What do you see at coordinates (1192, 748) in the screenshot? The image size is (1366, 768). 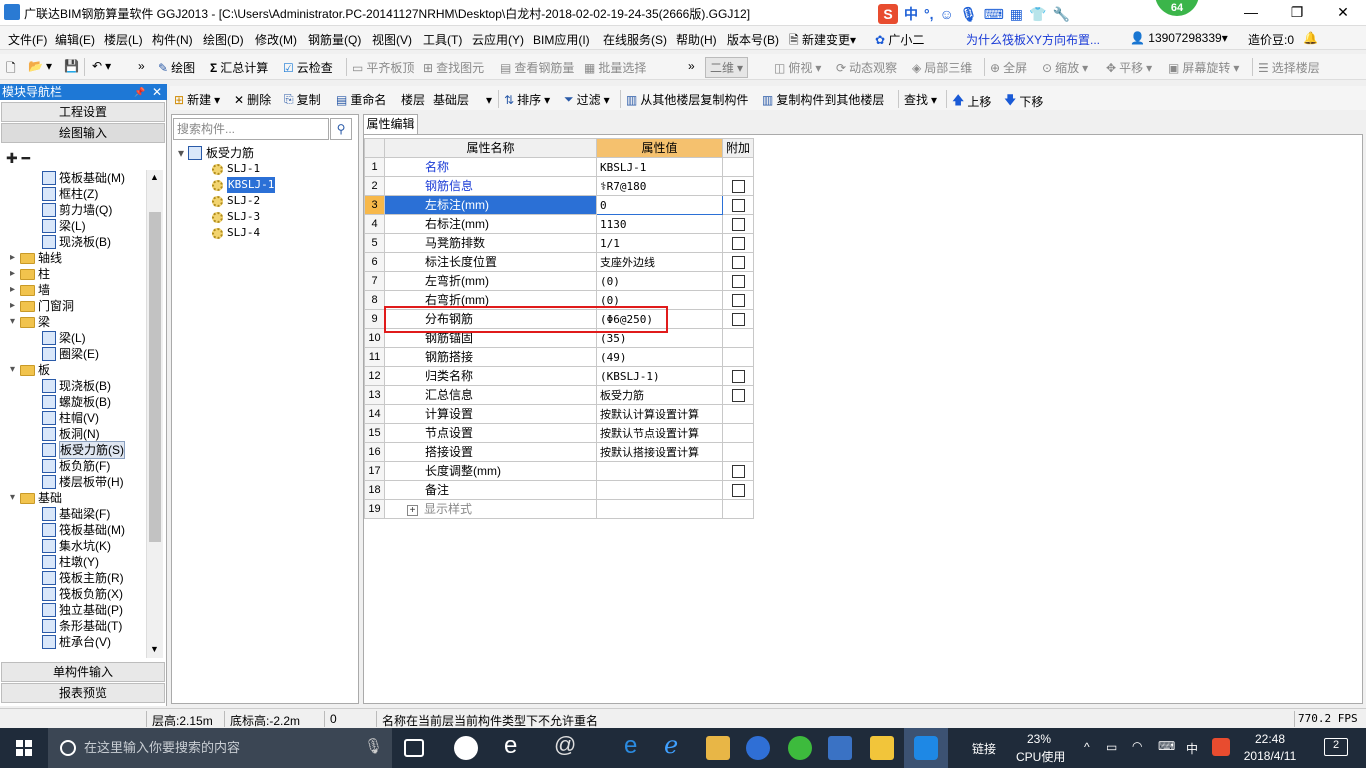 I see `ime-tray-label: 中` at bounding box center [1192, 748].